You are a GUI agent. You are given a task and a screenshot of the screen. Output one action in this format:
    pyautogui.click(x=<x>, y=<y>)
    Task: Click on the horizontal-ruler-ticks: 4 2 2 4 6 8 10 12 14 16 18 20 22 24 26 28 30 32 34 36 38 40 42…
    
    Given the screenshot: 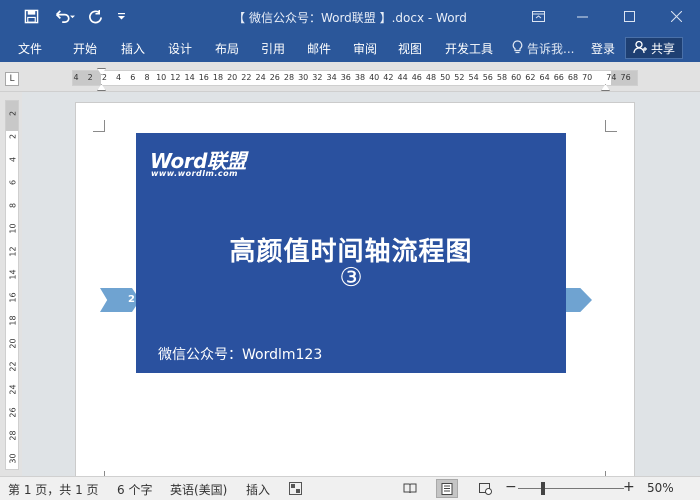 What is the action you would take?
    pyautogui.click(x=355, y=78)
    